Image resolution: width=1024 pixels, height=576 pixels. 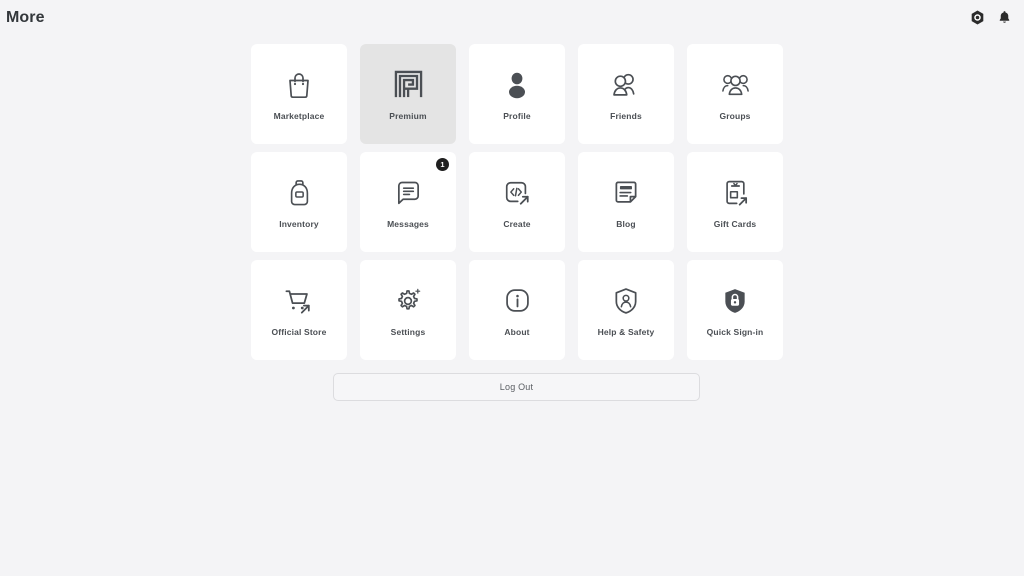 What do you see at coordinates (735, 115) in the screenshot?
I see `tile-label: Groups` at bounding box center [735, 115].